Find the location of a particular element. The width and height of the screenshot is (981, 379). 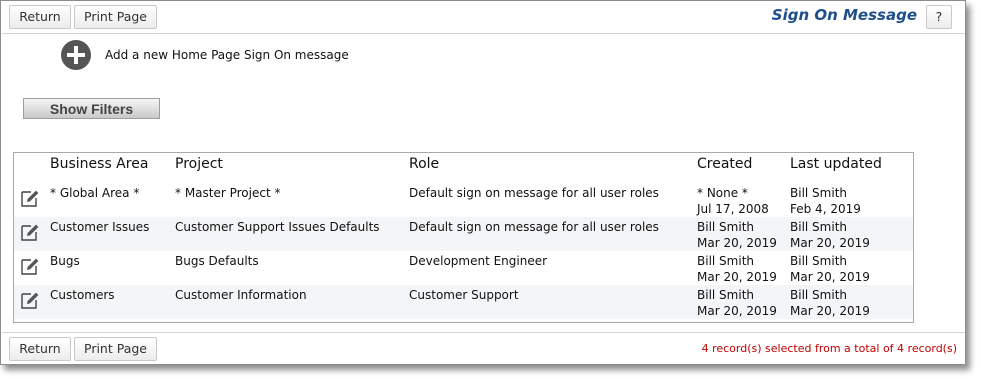

footer-divider is located at coordinates (483, 332).